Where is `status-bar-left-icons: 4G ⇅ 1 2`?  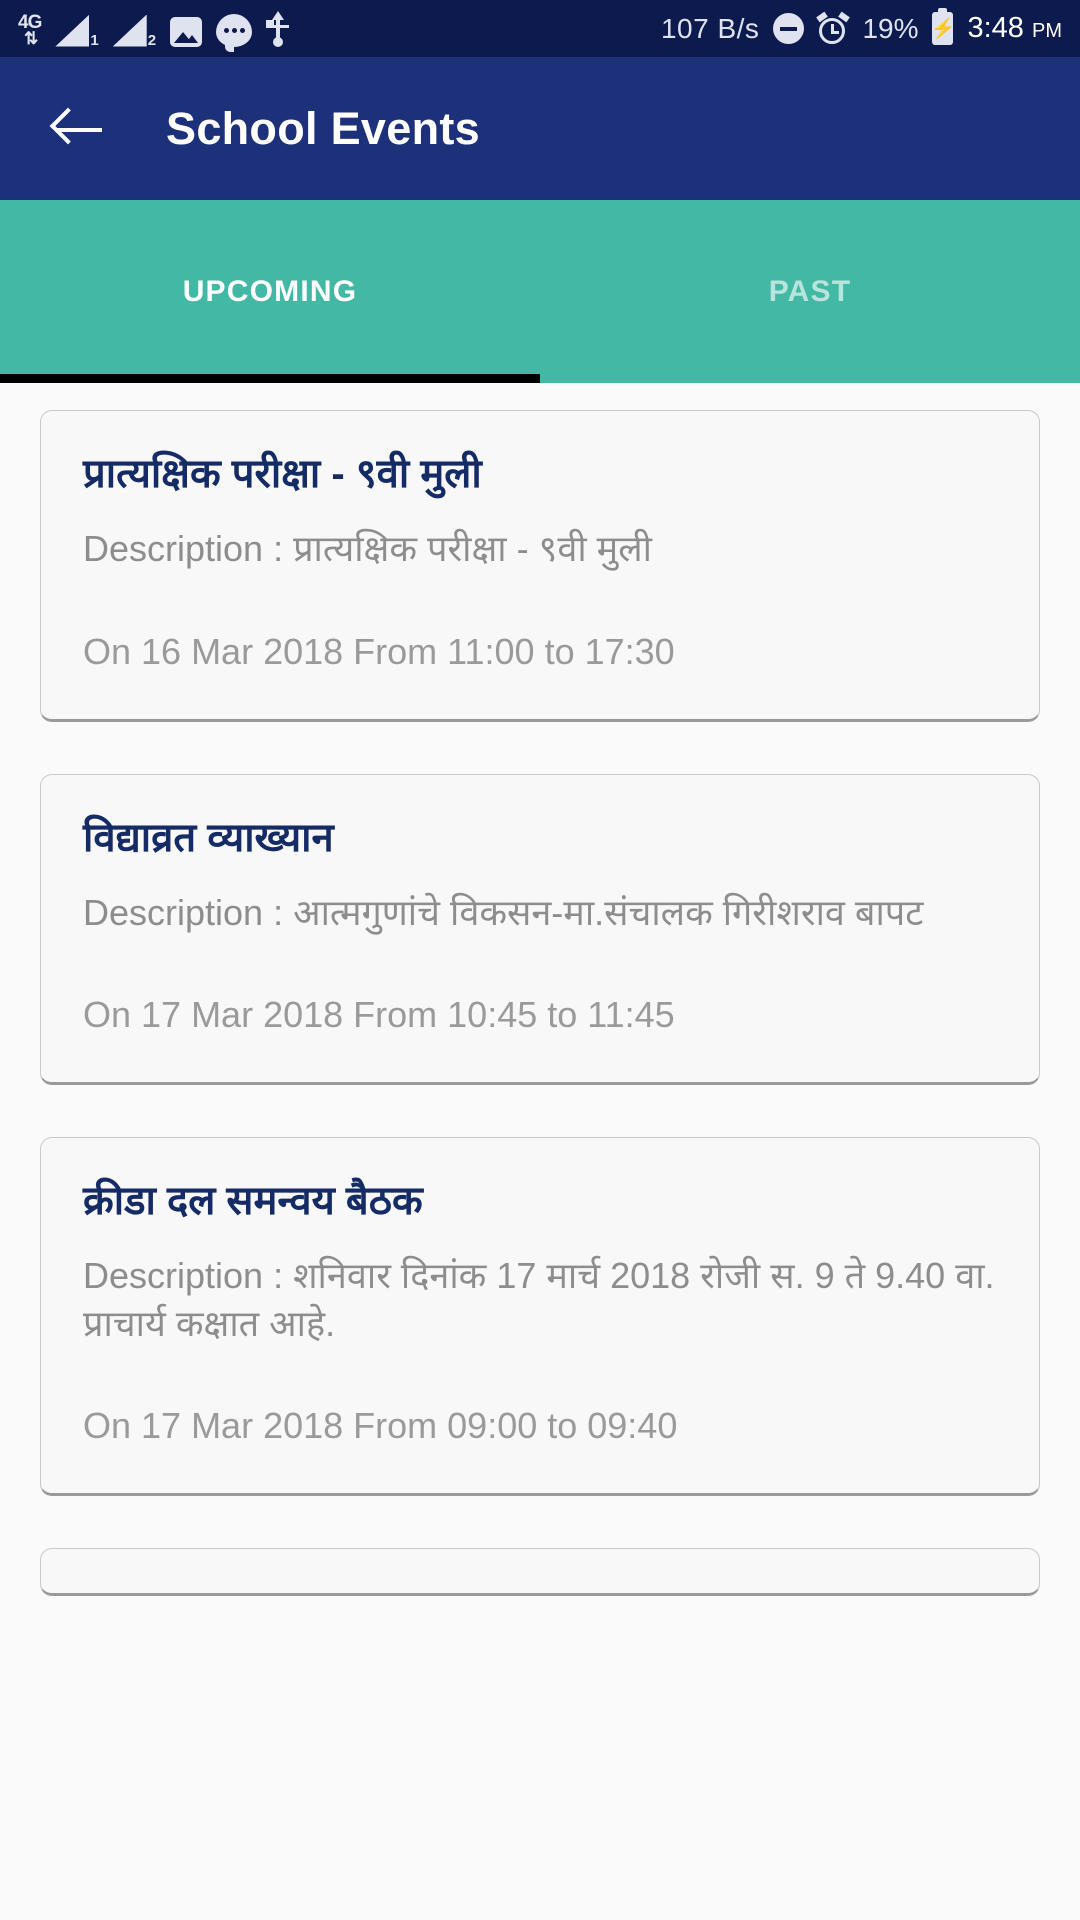 status-bar-left-icons: 4G ⇅ 1 2 is located at coordinates (154, 31).